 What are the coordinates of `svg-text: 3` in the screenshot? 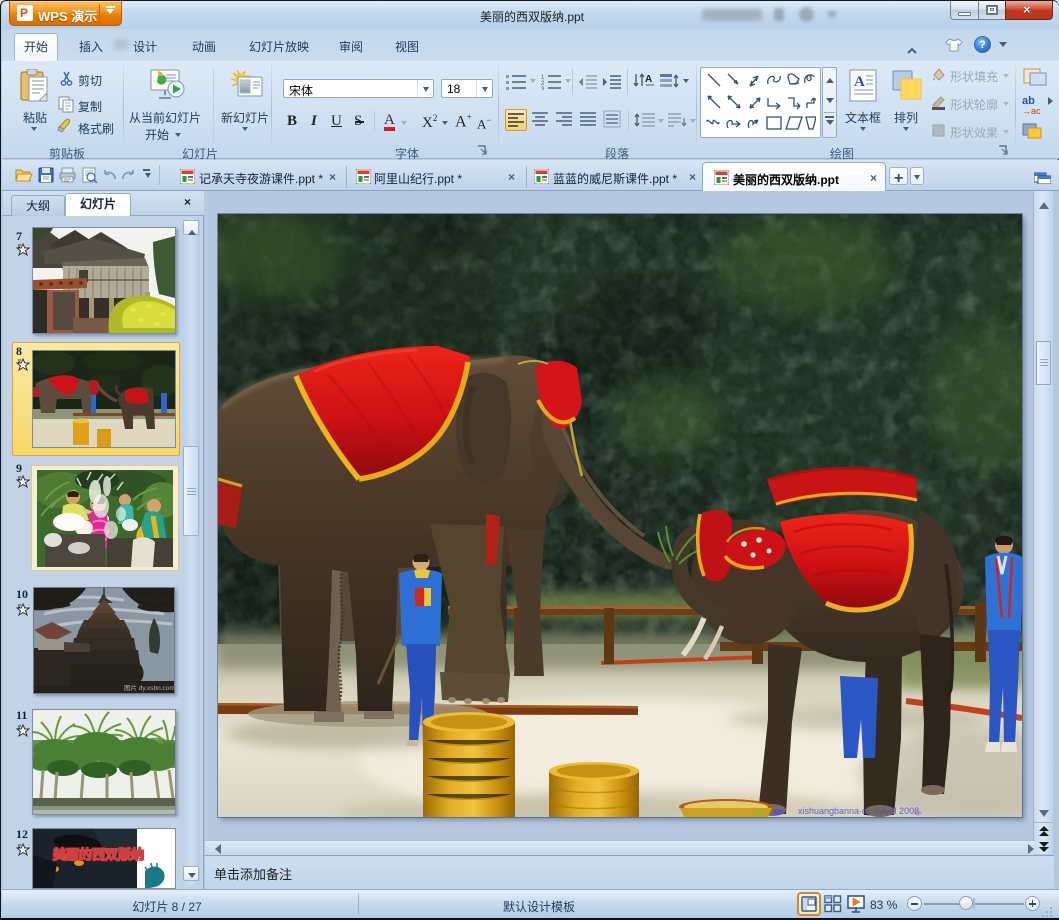 It's located at (543, 88).